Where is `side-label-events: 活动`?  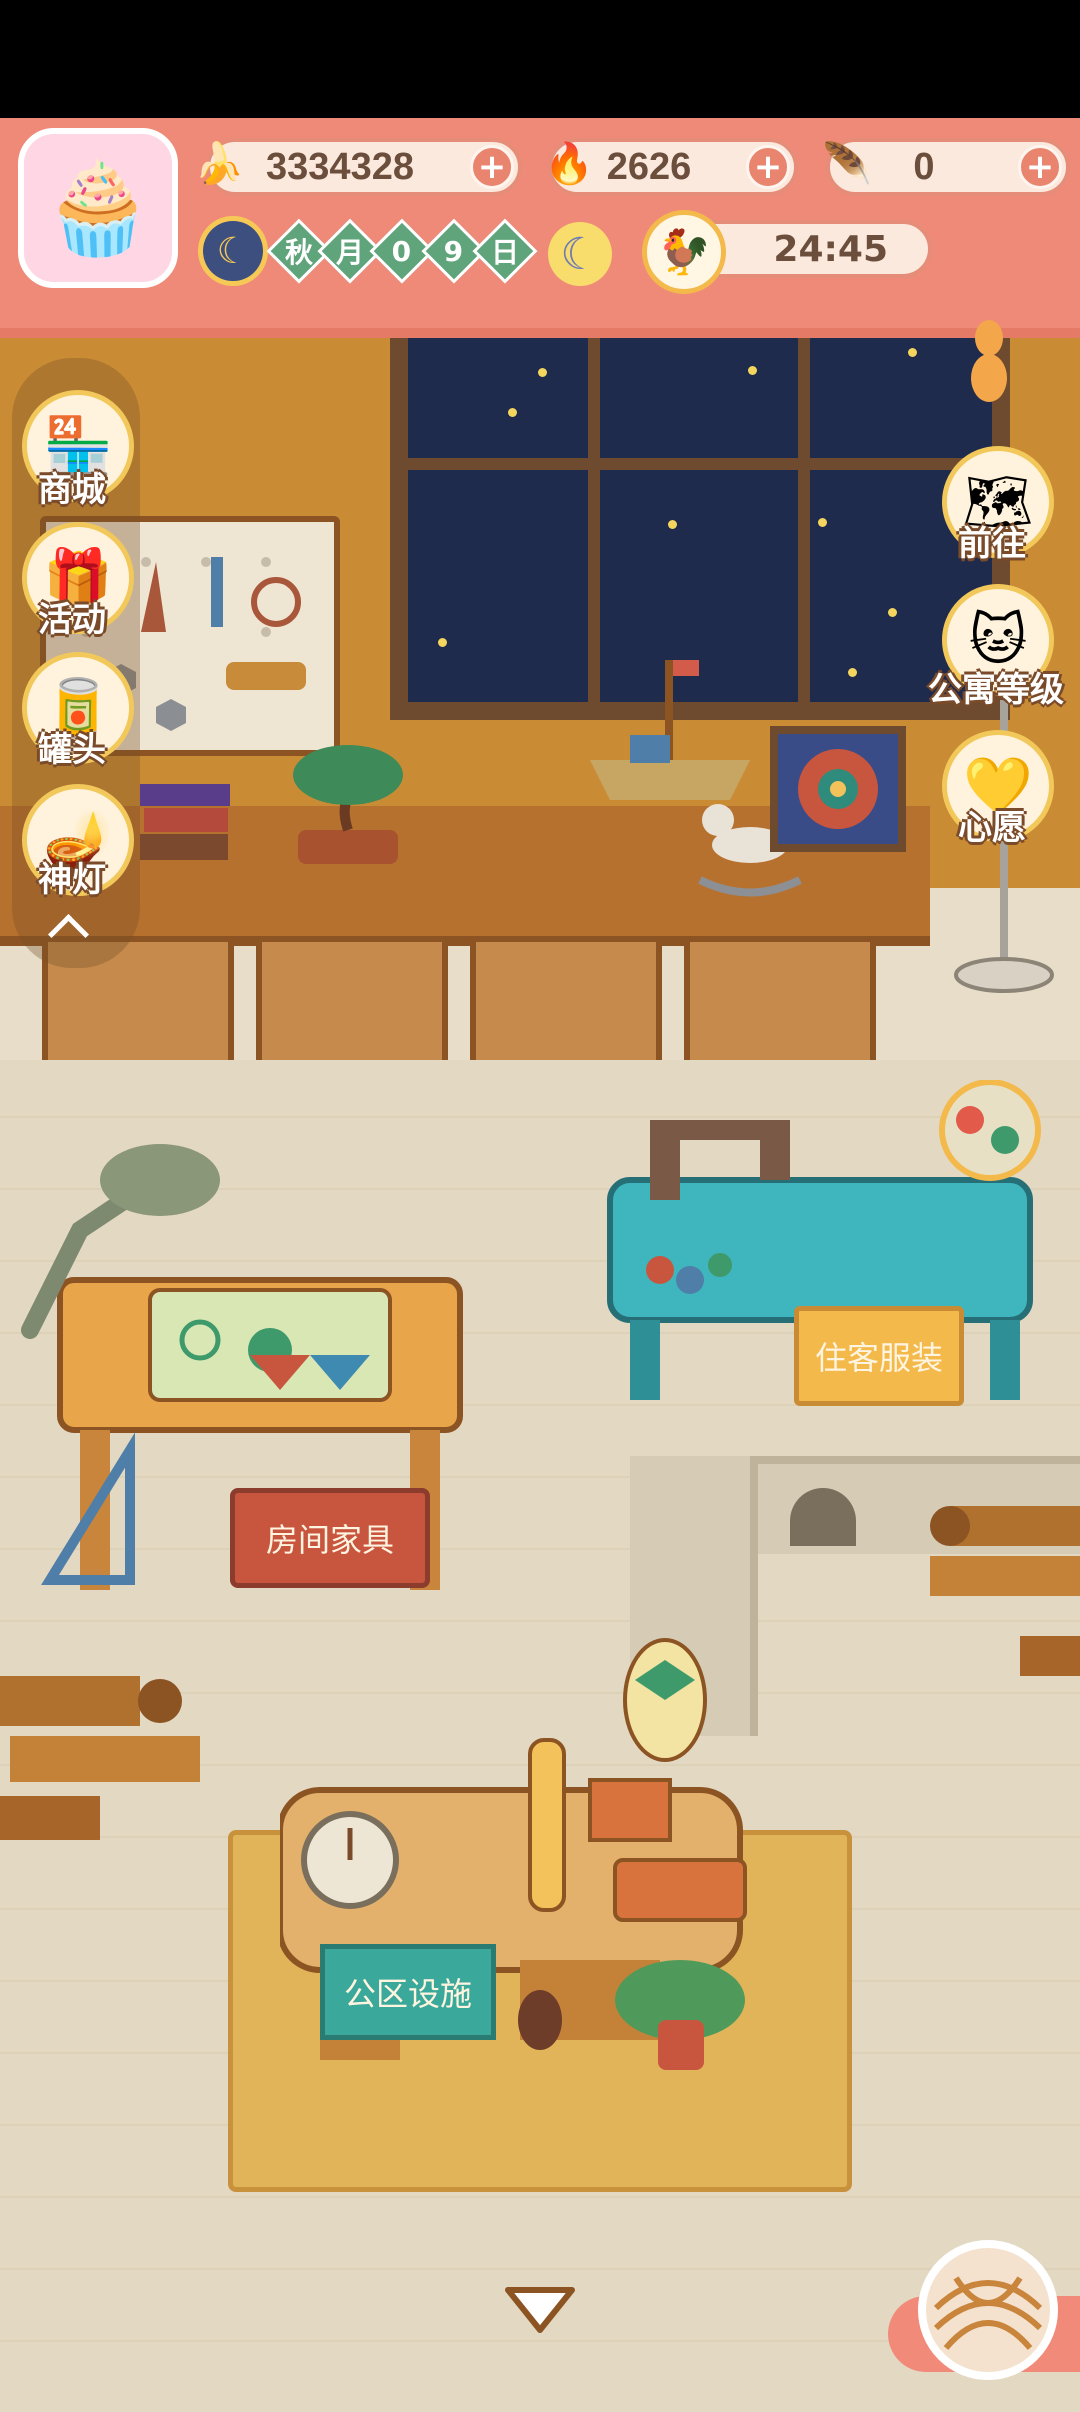 side-label-events: 活动 is located at coordinates (72, 620).